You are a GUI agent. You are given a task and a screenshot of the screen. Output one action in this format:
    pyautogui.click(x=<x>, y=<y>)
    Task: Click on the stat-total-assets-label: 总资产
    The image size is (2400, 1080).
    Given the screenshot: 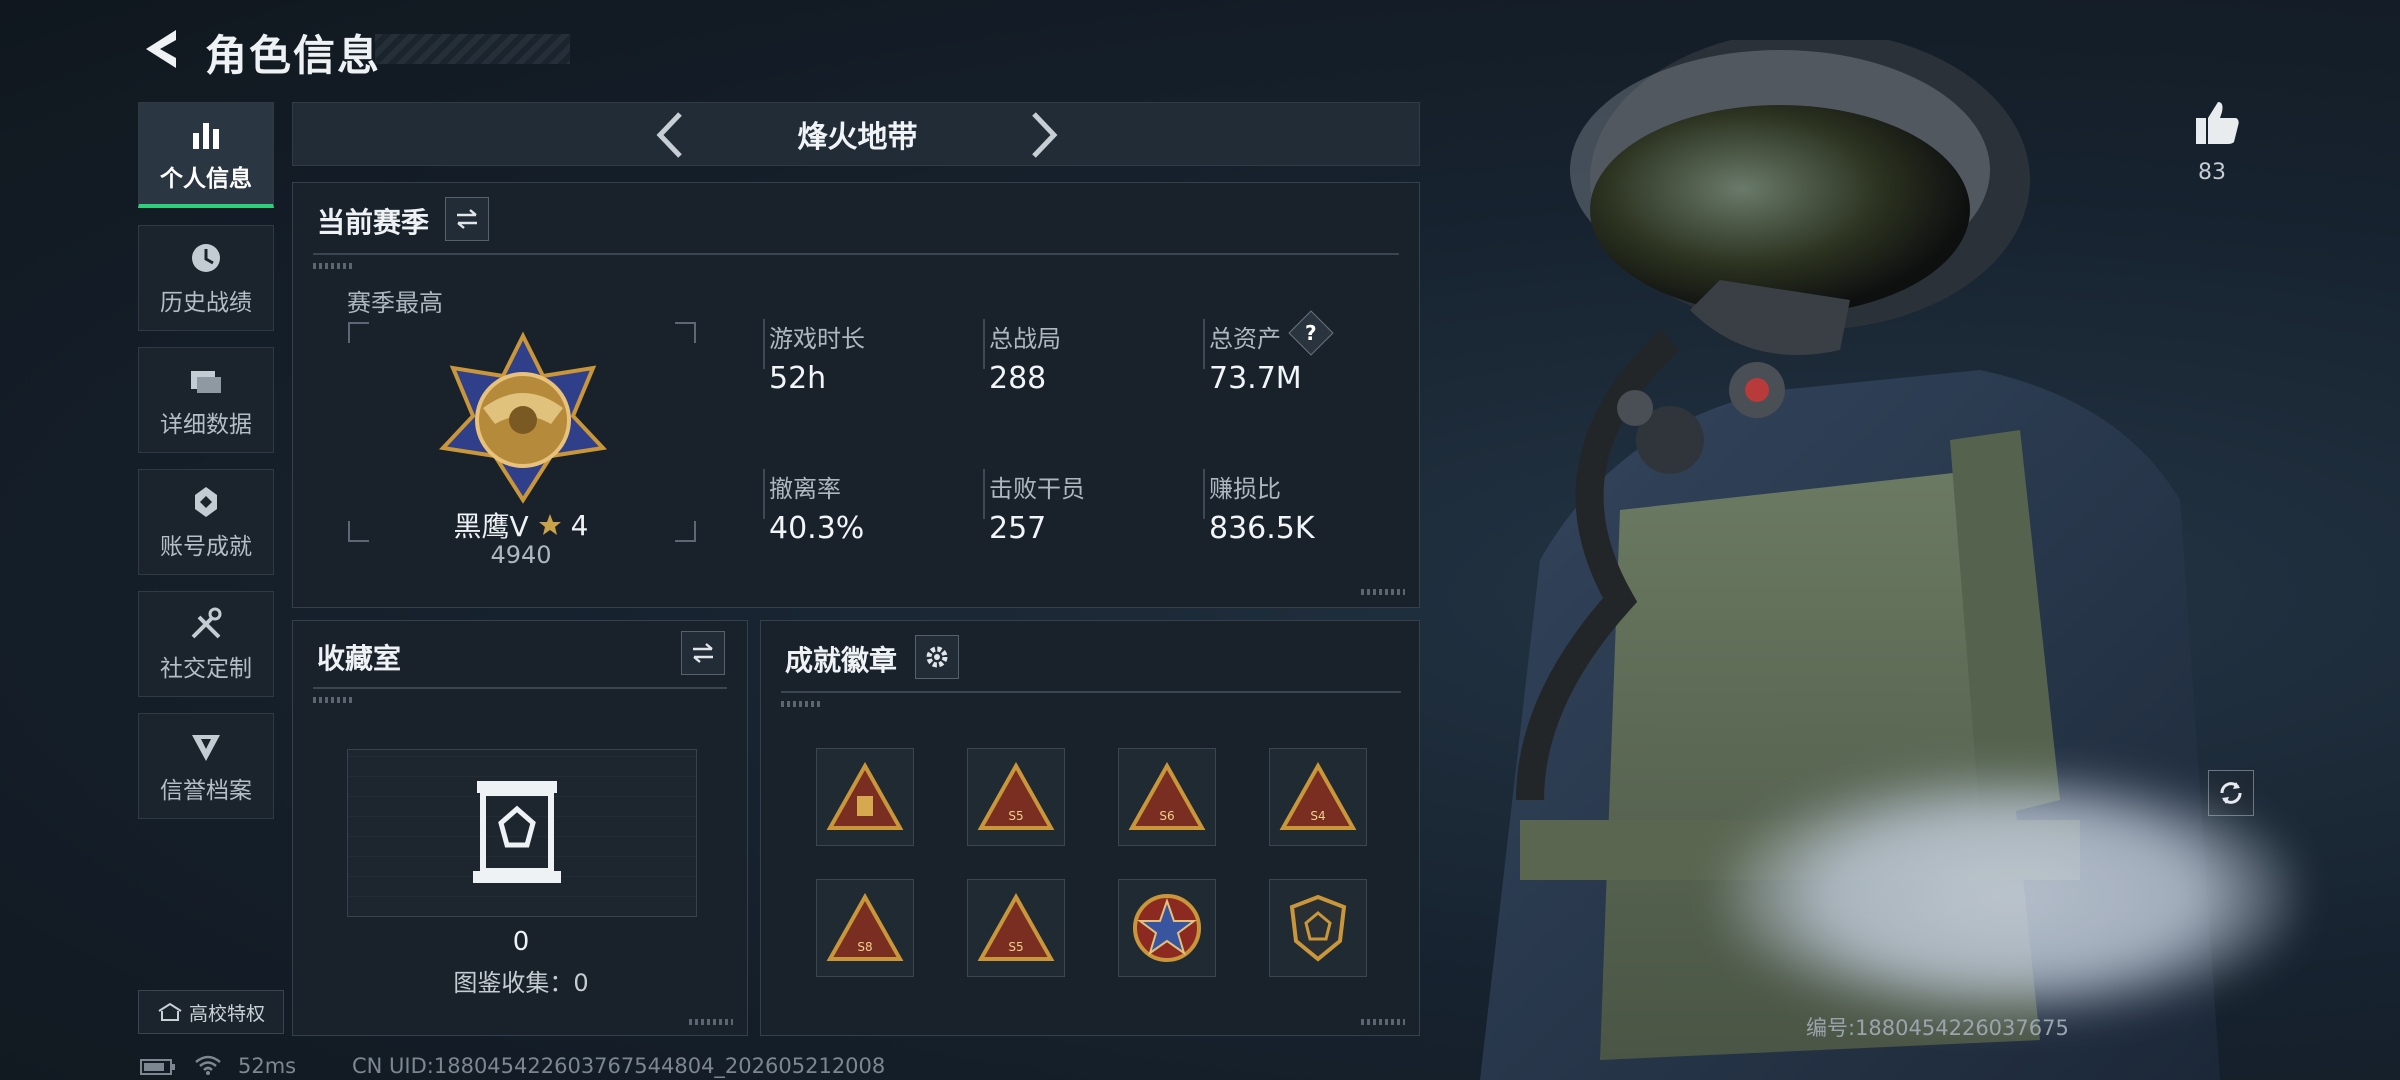 What is the action you would take?
    pyautogui.click(x=1245, y=339)
    